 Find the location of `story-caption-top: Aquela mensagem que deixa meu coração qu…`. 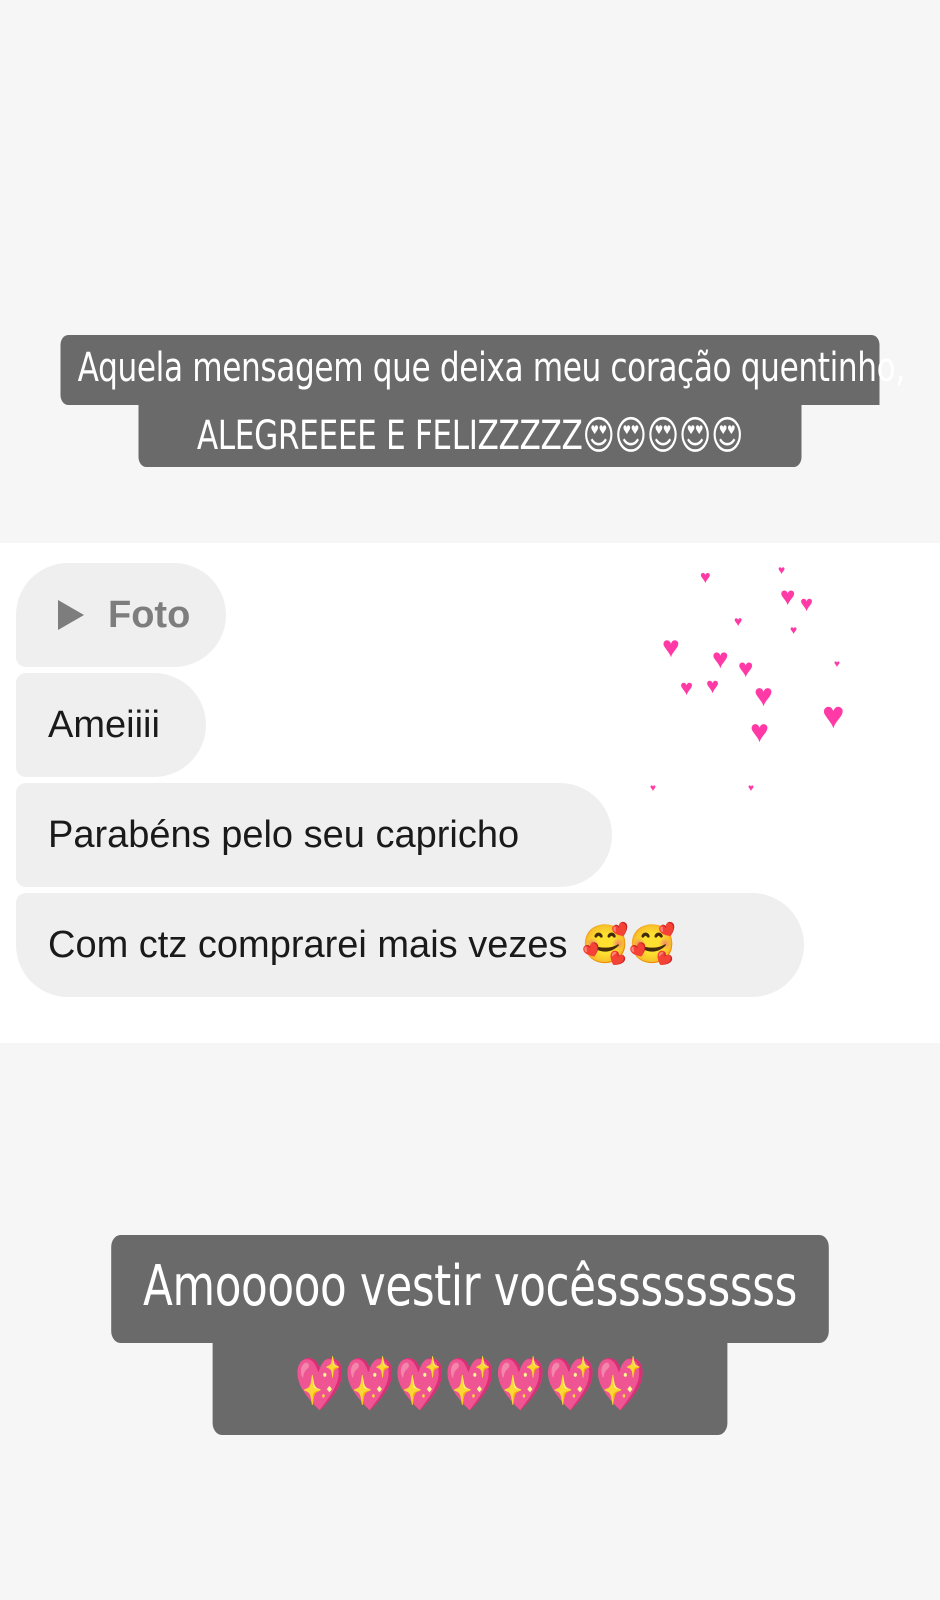

story-caption-top: Aquela mensagem que deixa meu coração qu… is located at coordinates (470, 401).